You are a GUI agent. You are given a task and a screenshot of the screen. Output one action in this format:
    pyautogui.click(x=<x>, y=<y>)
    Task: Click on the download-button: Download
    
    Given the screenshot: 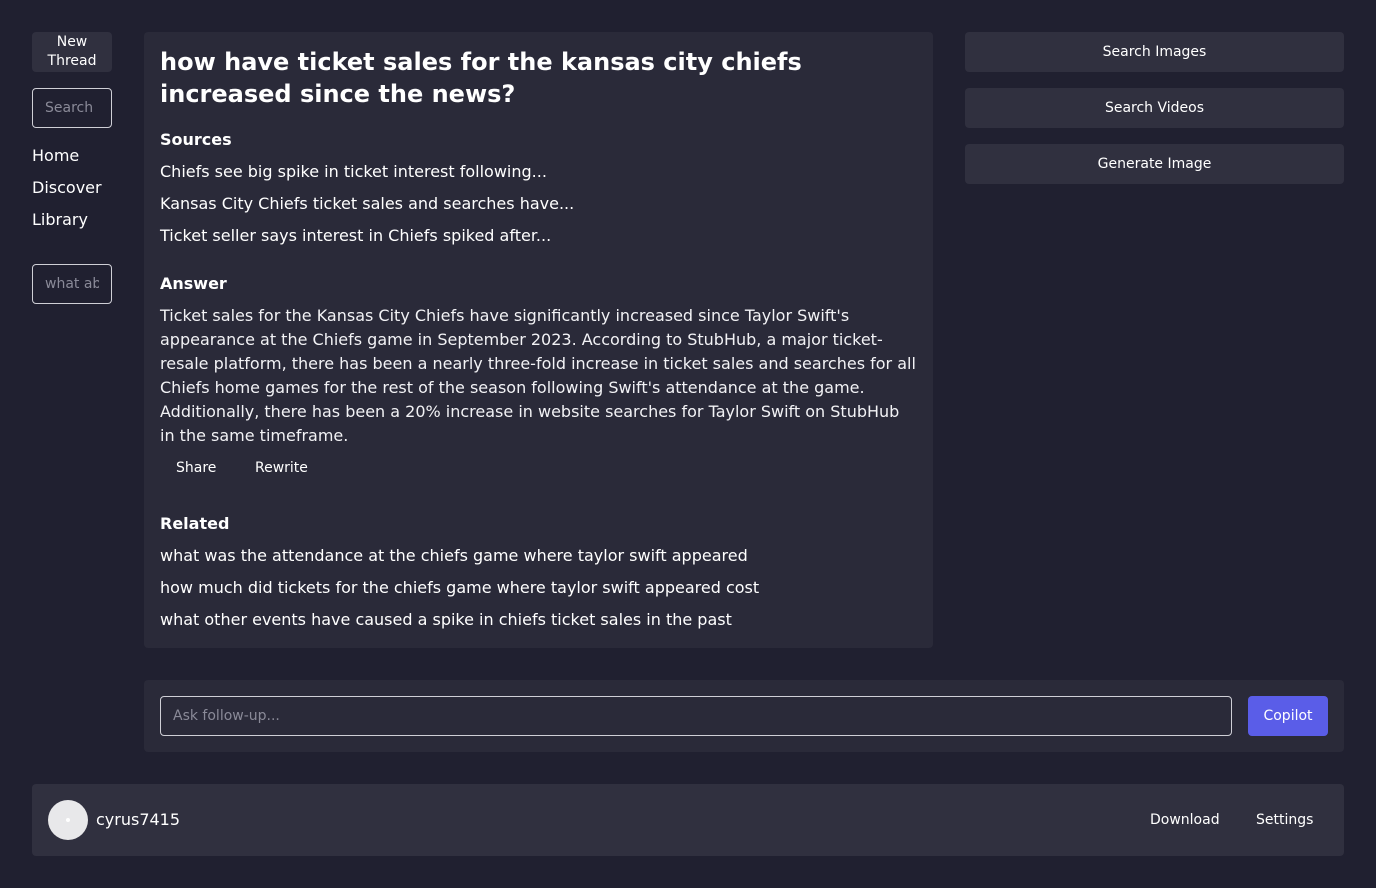 What is the action you would take?
    pyautogui.click(x=1185, y=820)
    